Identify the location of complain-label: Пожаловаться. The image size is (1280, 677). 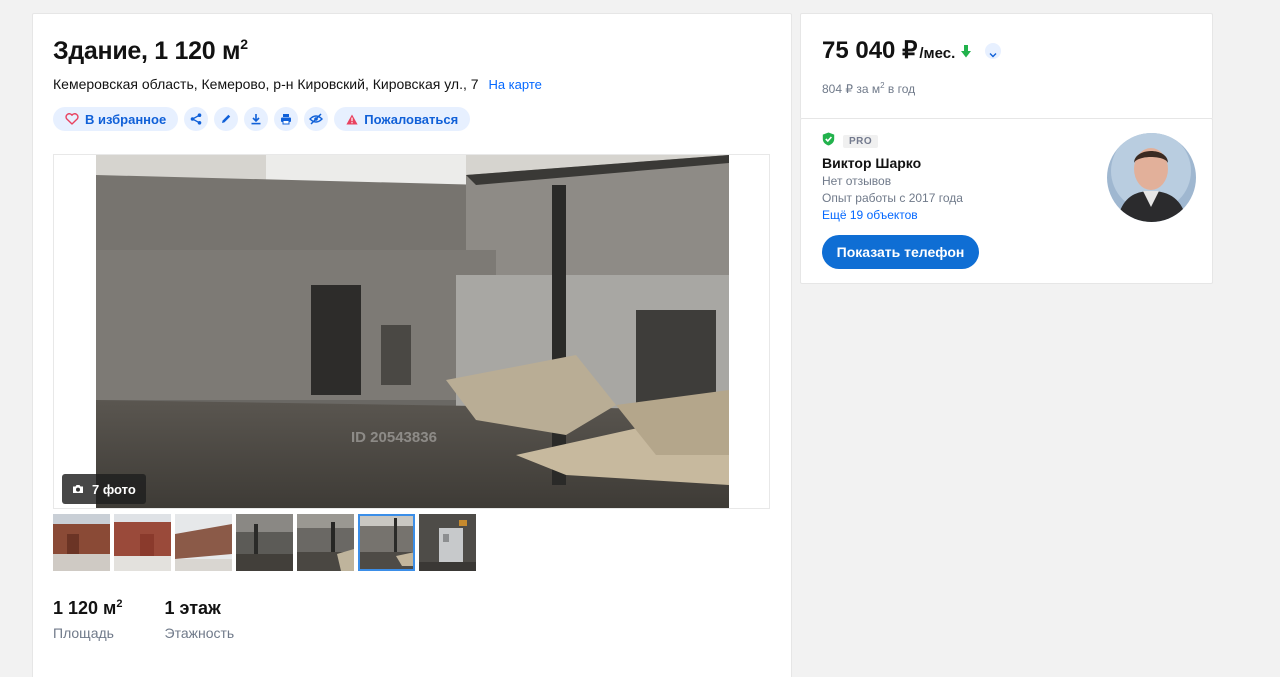
(411, 119).